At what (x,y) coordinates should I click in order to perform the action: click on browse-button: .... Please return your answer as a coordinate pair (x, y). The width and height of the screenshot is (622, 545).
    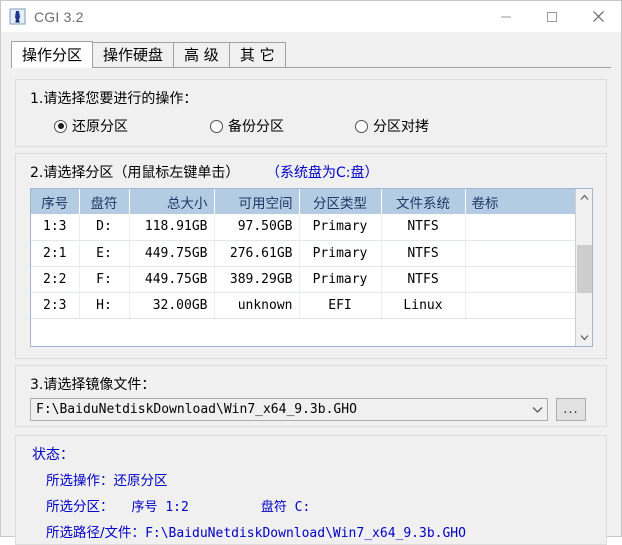
    Looking at the image, I should click on (571, 409).